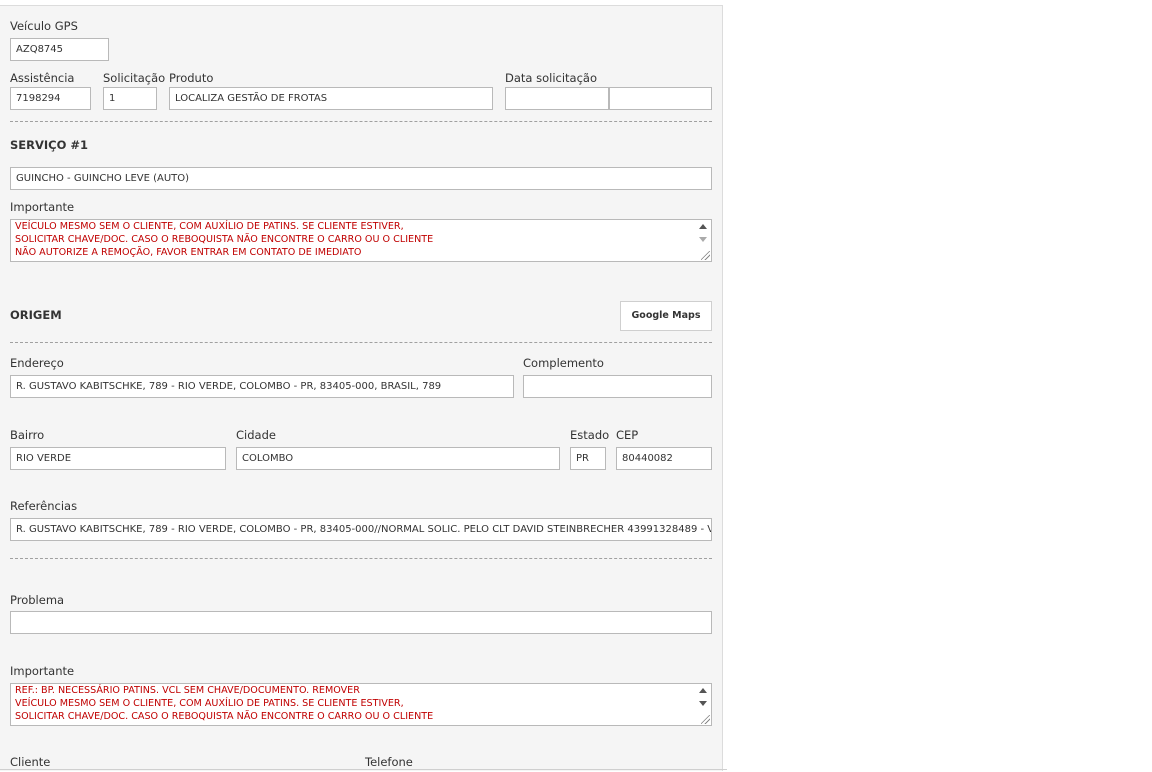  I want to click on assistencia-label: Assistência, so click(42, 78).